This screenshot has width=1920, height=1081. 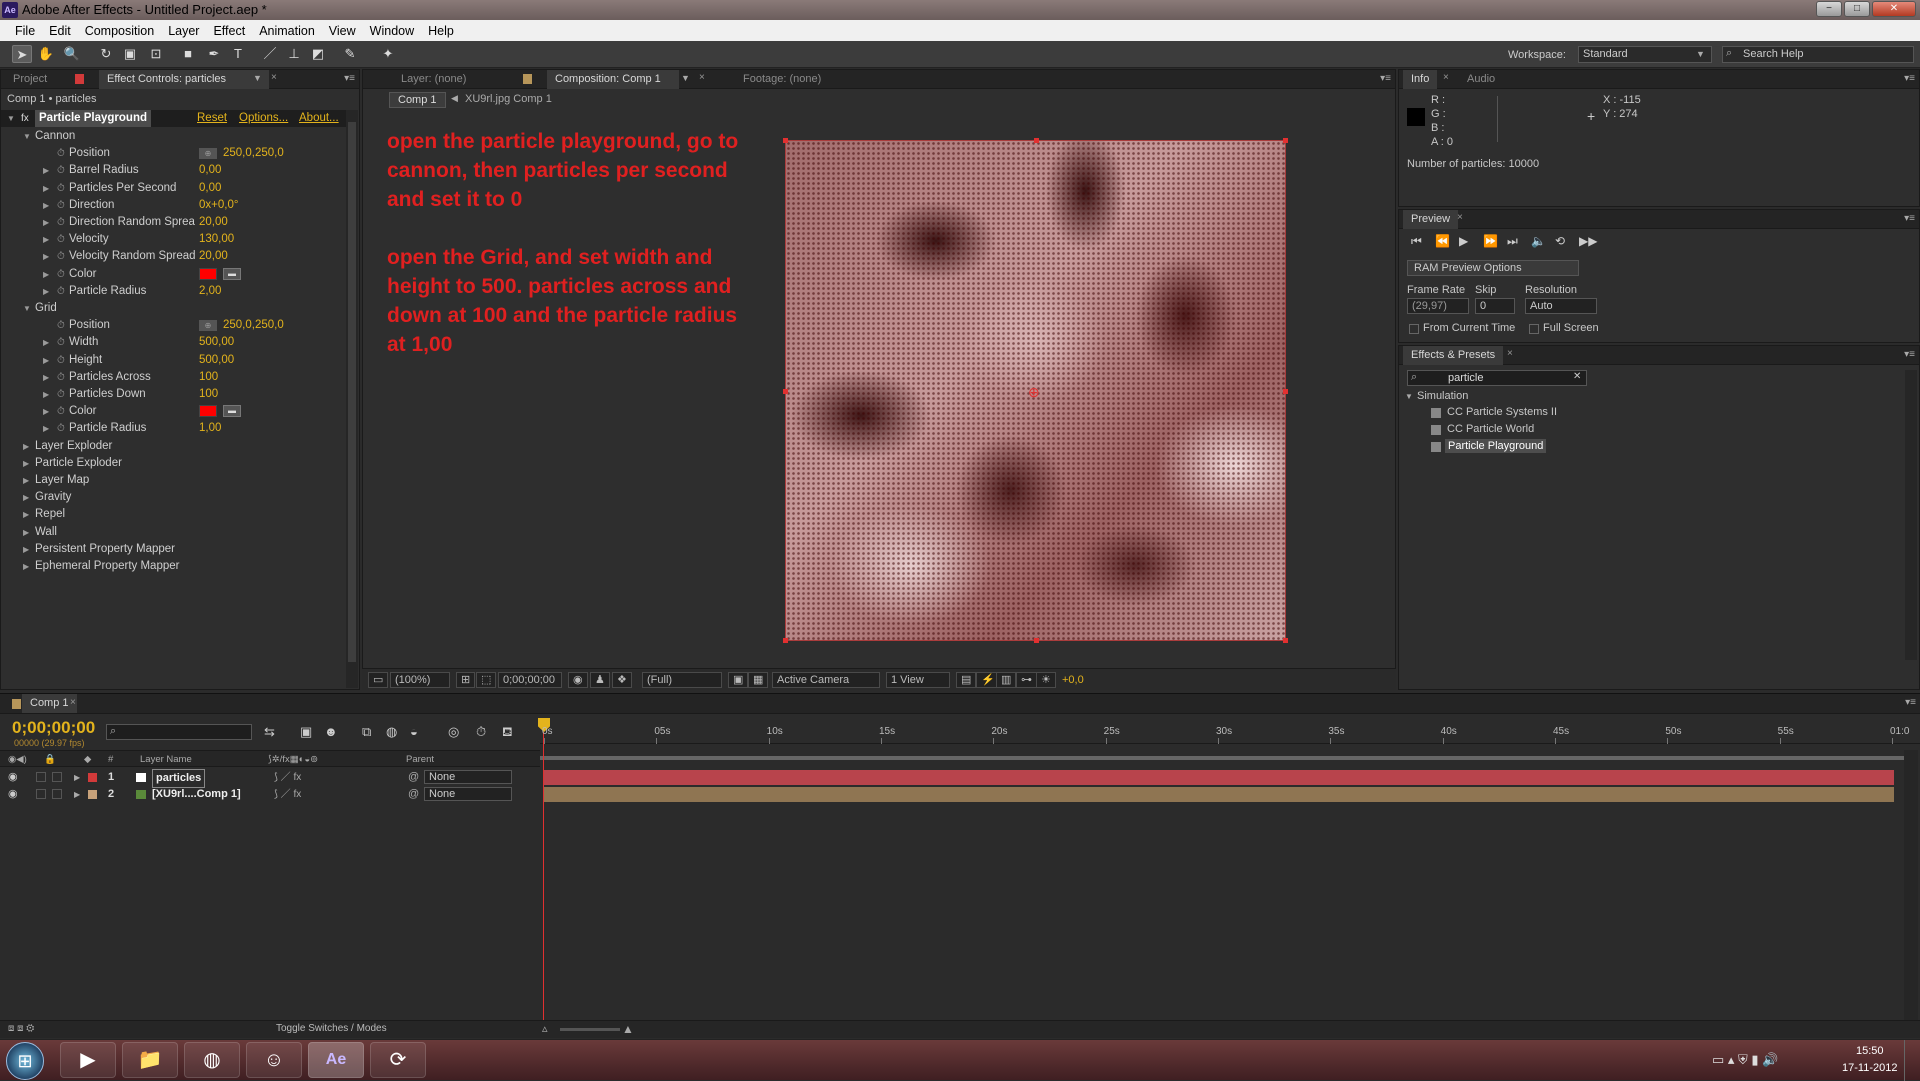 I want to click on menu-composition: Composition, so click(x=119, y=31).